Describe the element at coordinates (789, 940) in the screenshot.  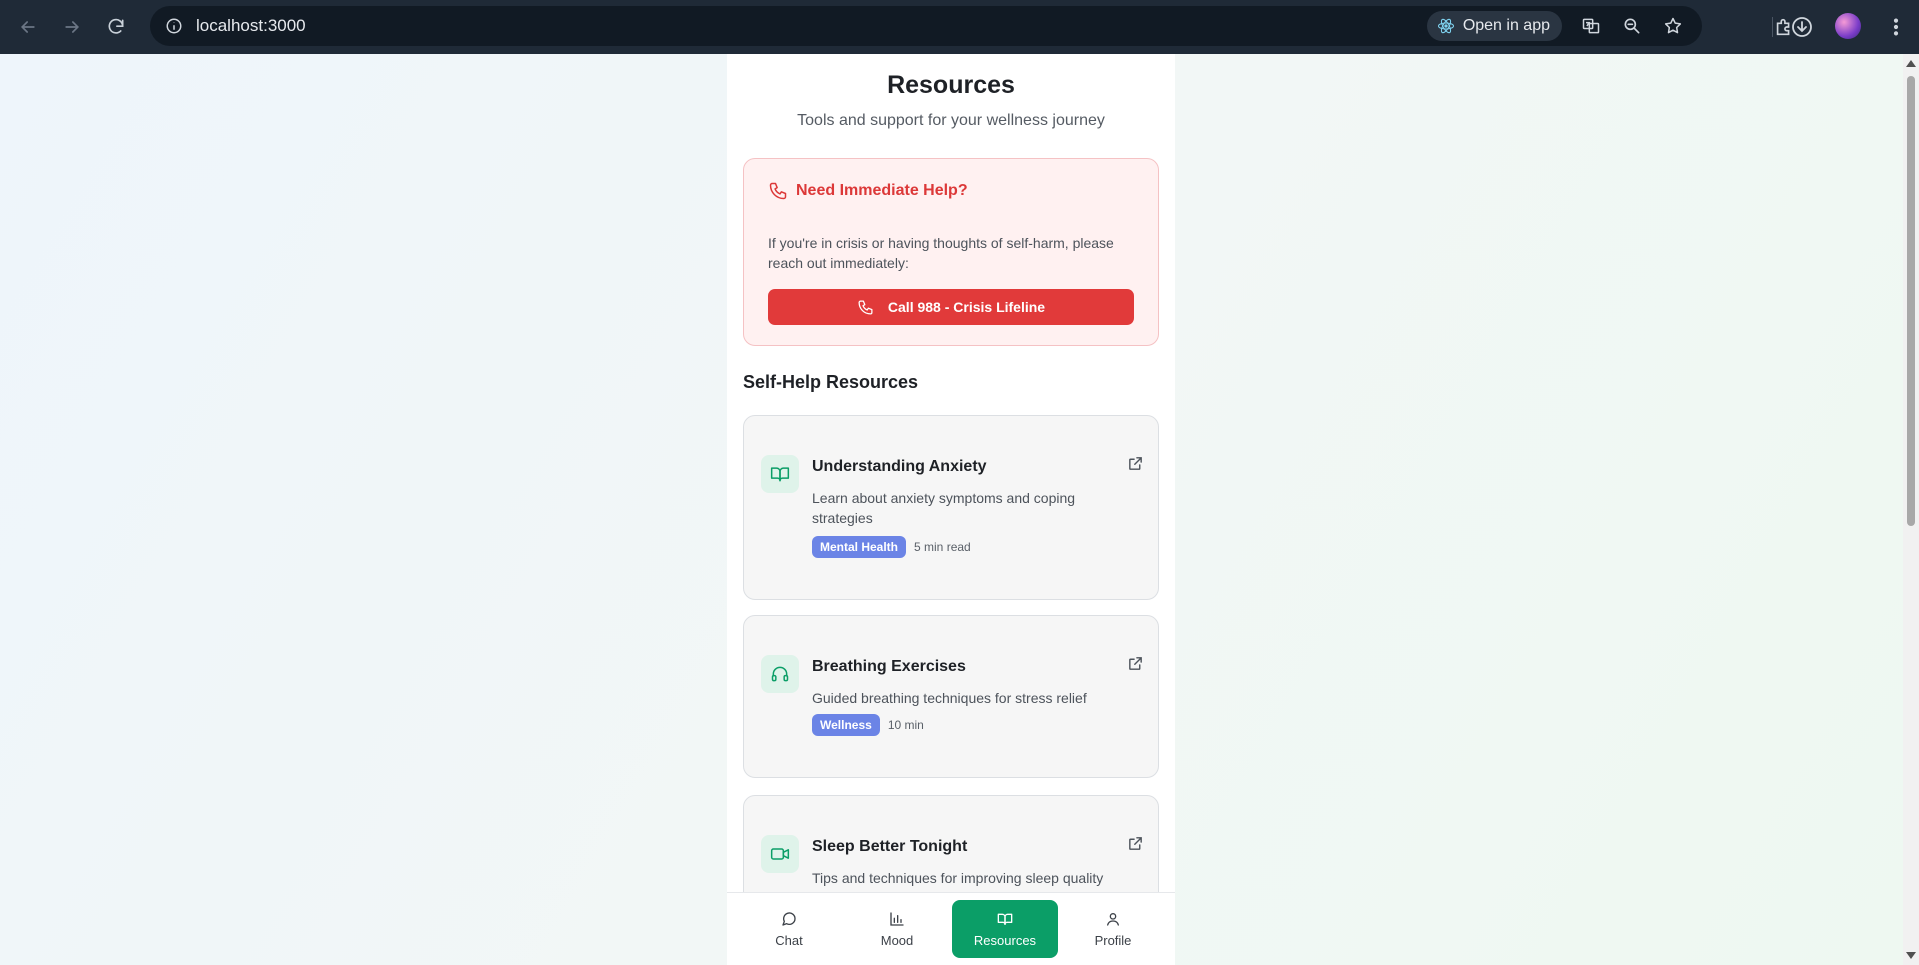
I see `nav-label: Chat` at that location.